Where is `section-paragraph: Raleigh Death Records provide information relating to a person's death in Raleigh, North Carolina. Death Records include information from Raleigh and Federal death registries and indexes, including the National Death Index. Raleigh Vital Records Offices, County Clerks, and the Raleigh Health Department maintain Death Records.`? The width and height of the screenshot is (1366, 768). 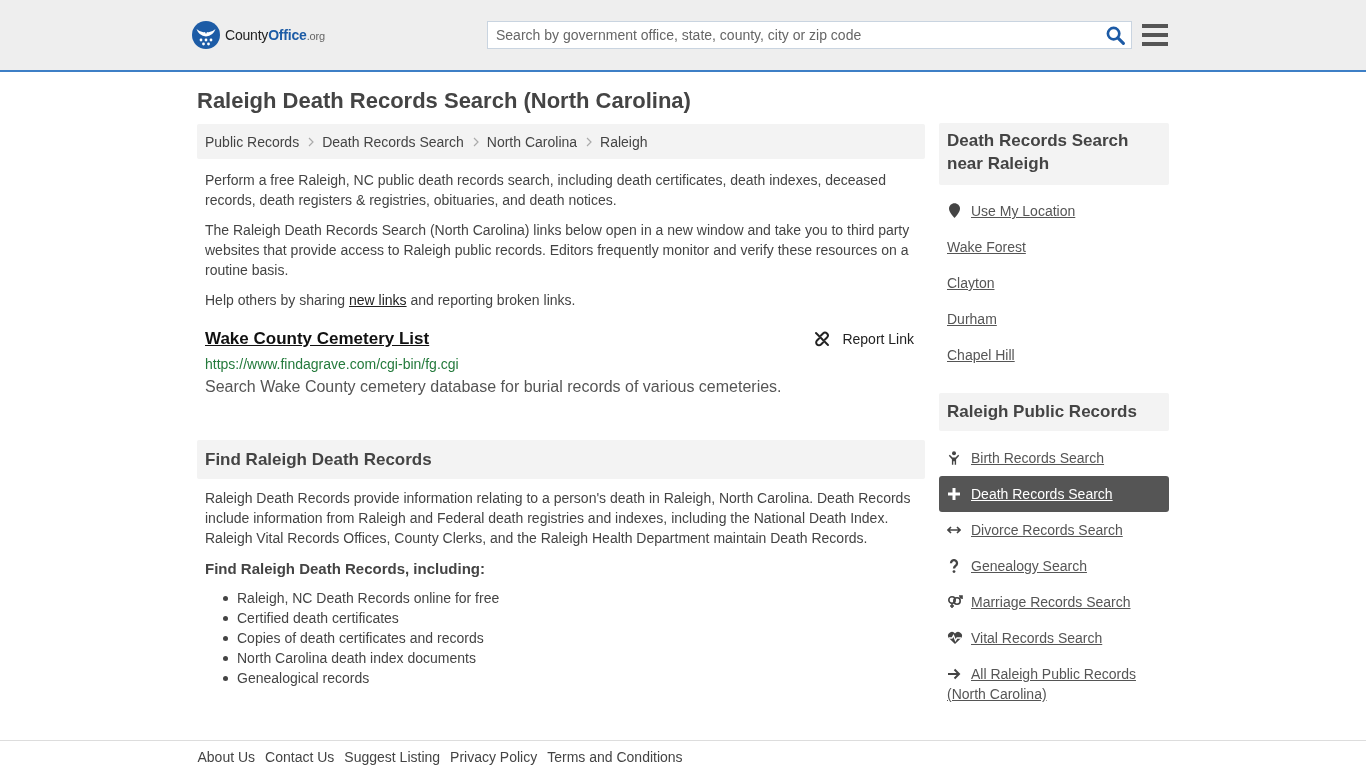
section-paragraph: Raleigh Death Records provide information relating to a person's death in Raleigh, North Carolina. Death Records include information from Raleigh and Federal death registries and indexes, including the National Death Index. Raleigh Vital Records Offices, County Clerks, and the Raleigh Health Department maintain Death Records. is located at coordinates (558, 518).